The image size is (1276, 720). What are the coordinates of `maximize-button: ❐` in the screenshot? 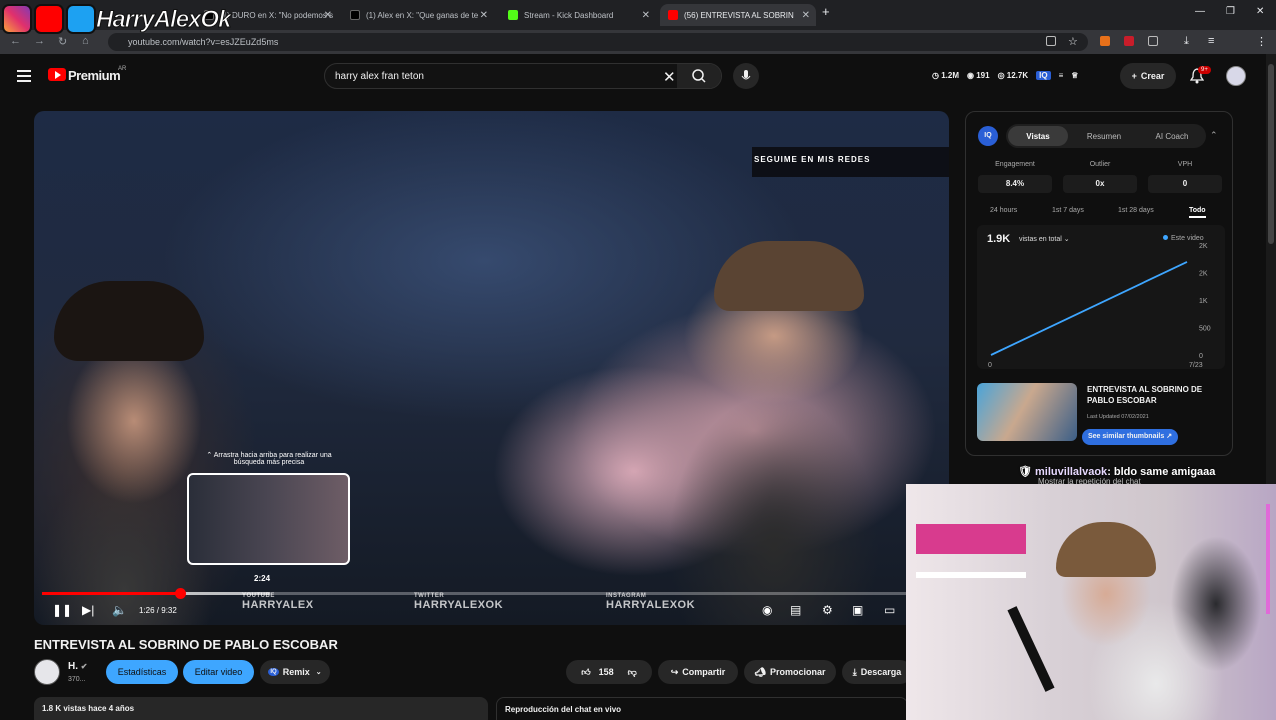 It's located at (1230, 11).